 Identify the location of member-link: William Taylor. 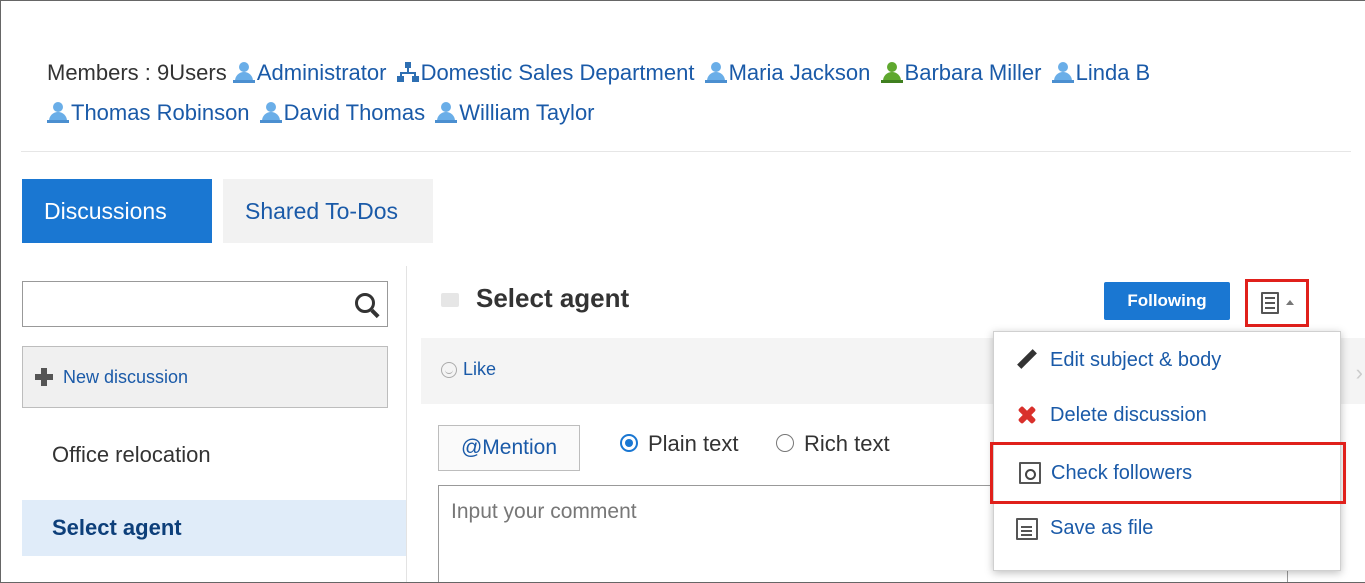
(515, 112).